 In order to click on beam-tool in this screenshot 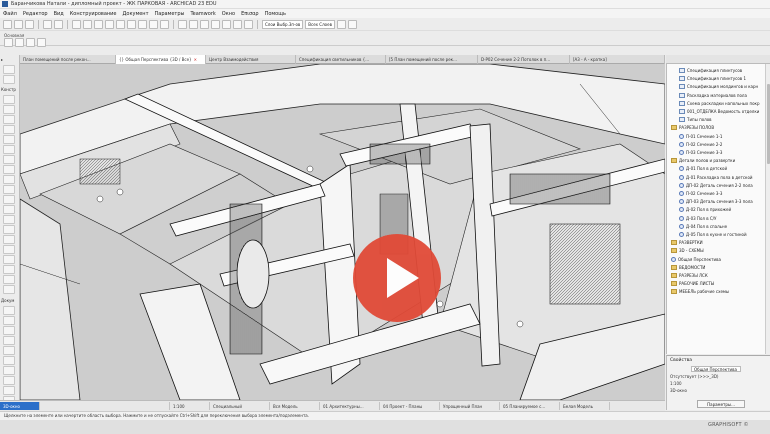, I will do `click(9, 139)`.